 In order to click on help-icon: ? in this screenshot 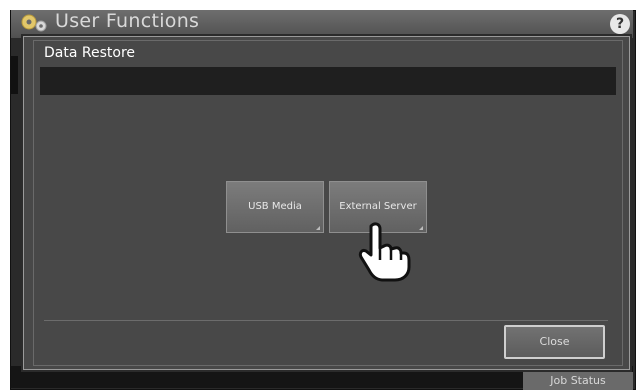, I will do `click(620, 24)`.